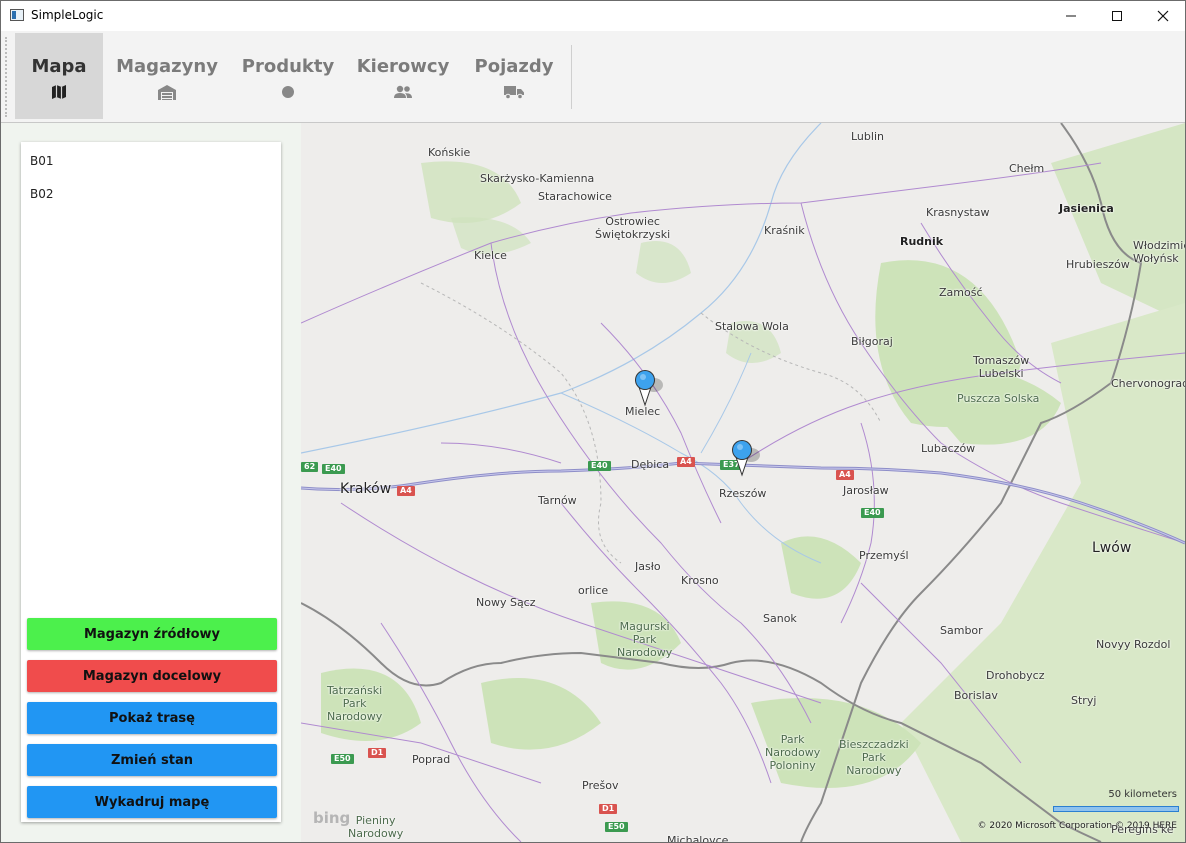  Describe the element at coordinates (867, 136) in the screenshot. I see `map-label: Lublin` at that location.